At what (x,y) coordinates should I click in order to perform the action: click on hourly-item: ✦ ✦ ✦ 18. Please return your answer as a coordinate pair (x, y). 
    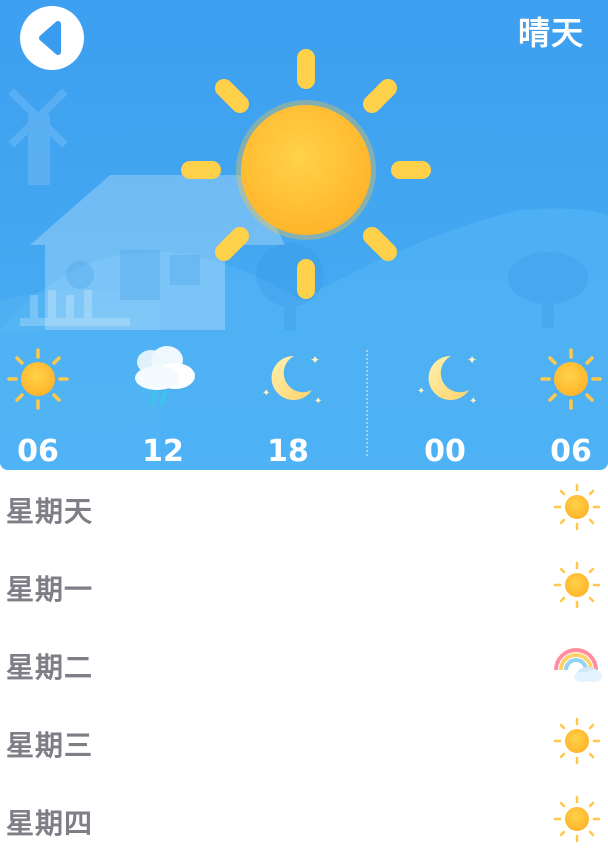
    Looking at the image, I should click on (288, 406).